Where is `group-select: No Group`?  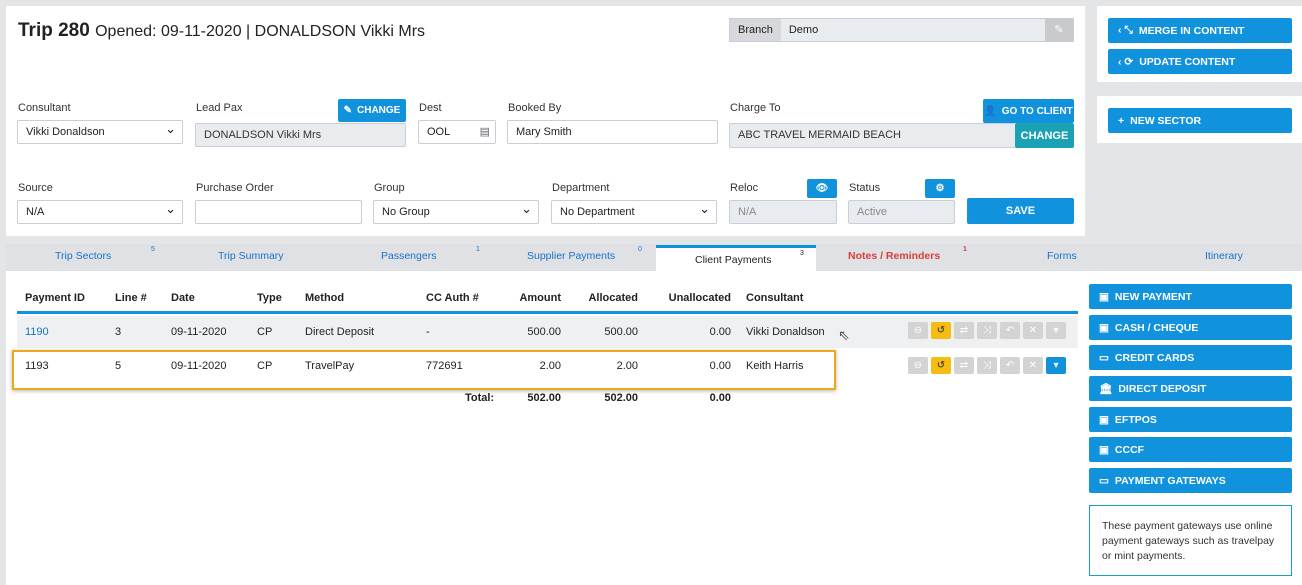 group-select: No Group is located at coordinates (456, 211).